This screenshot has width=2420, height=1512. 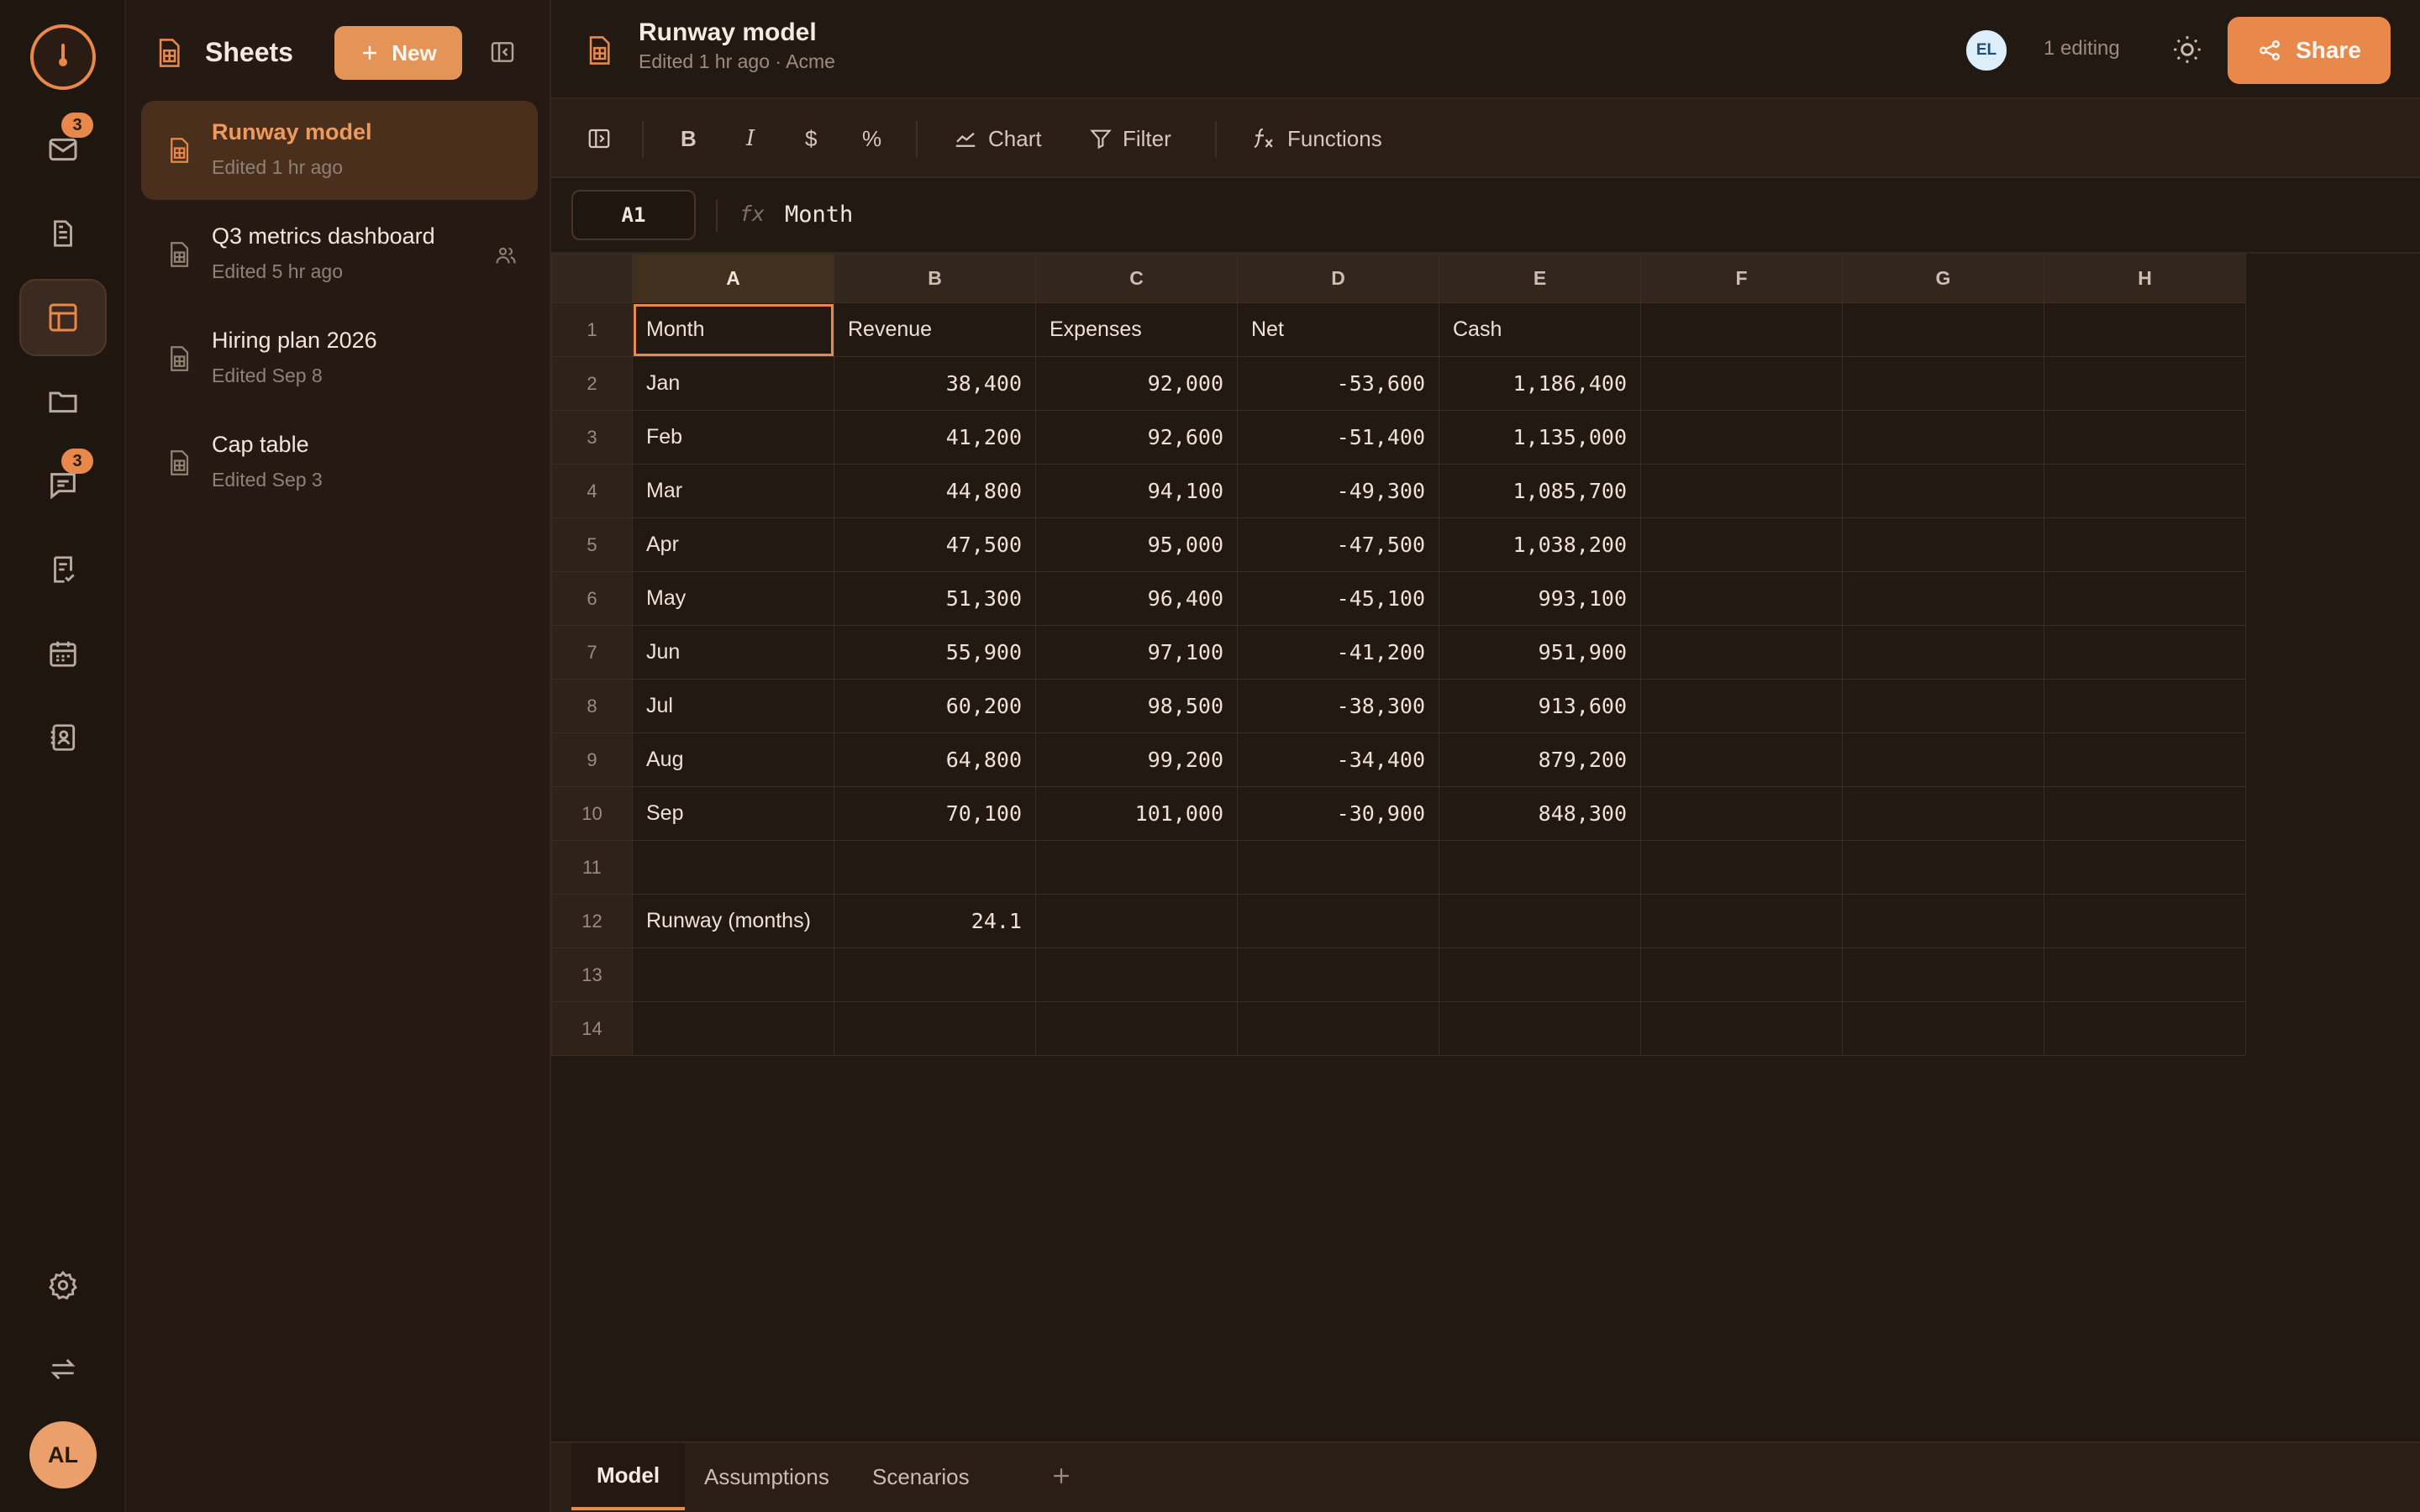 What do you see at coordinates (2145, 1028) in the screenshot?
I see `cell-h14` at bounding box center [2145, 1028].